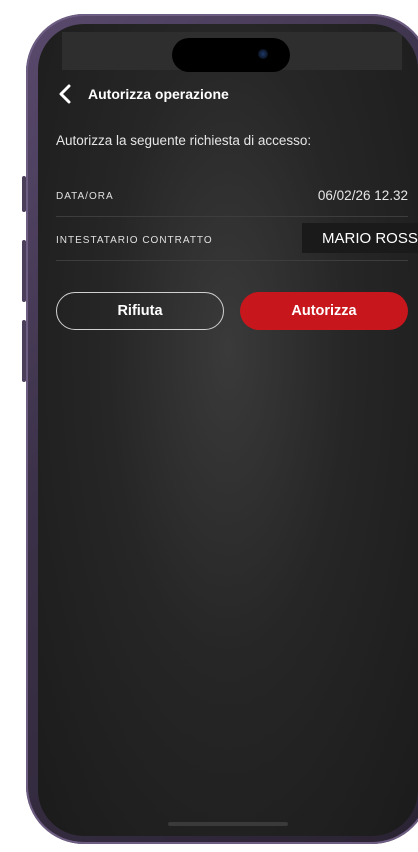  I want to click on chevron-left-icon, so click(65, 94).